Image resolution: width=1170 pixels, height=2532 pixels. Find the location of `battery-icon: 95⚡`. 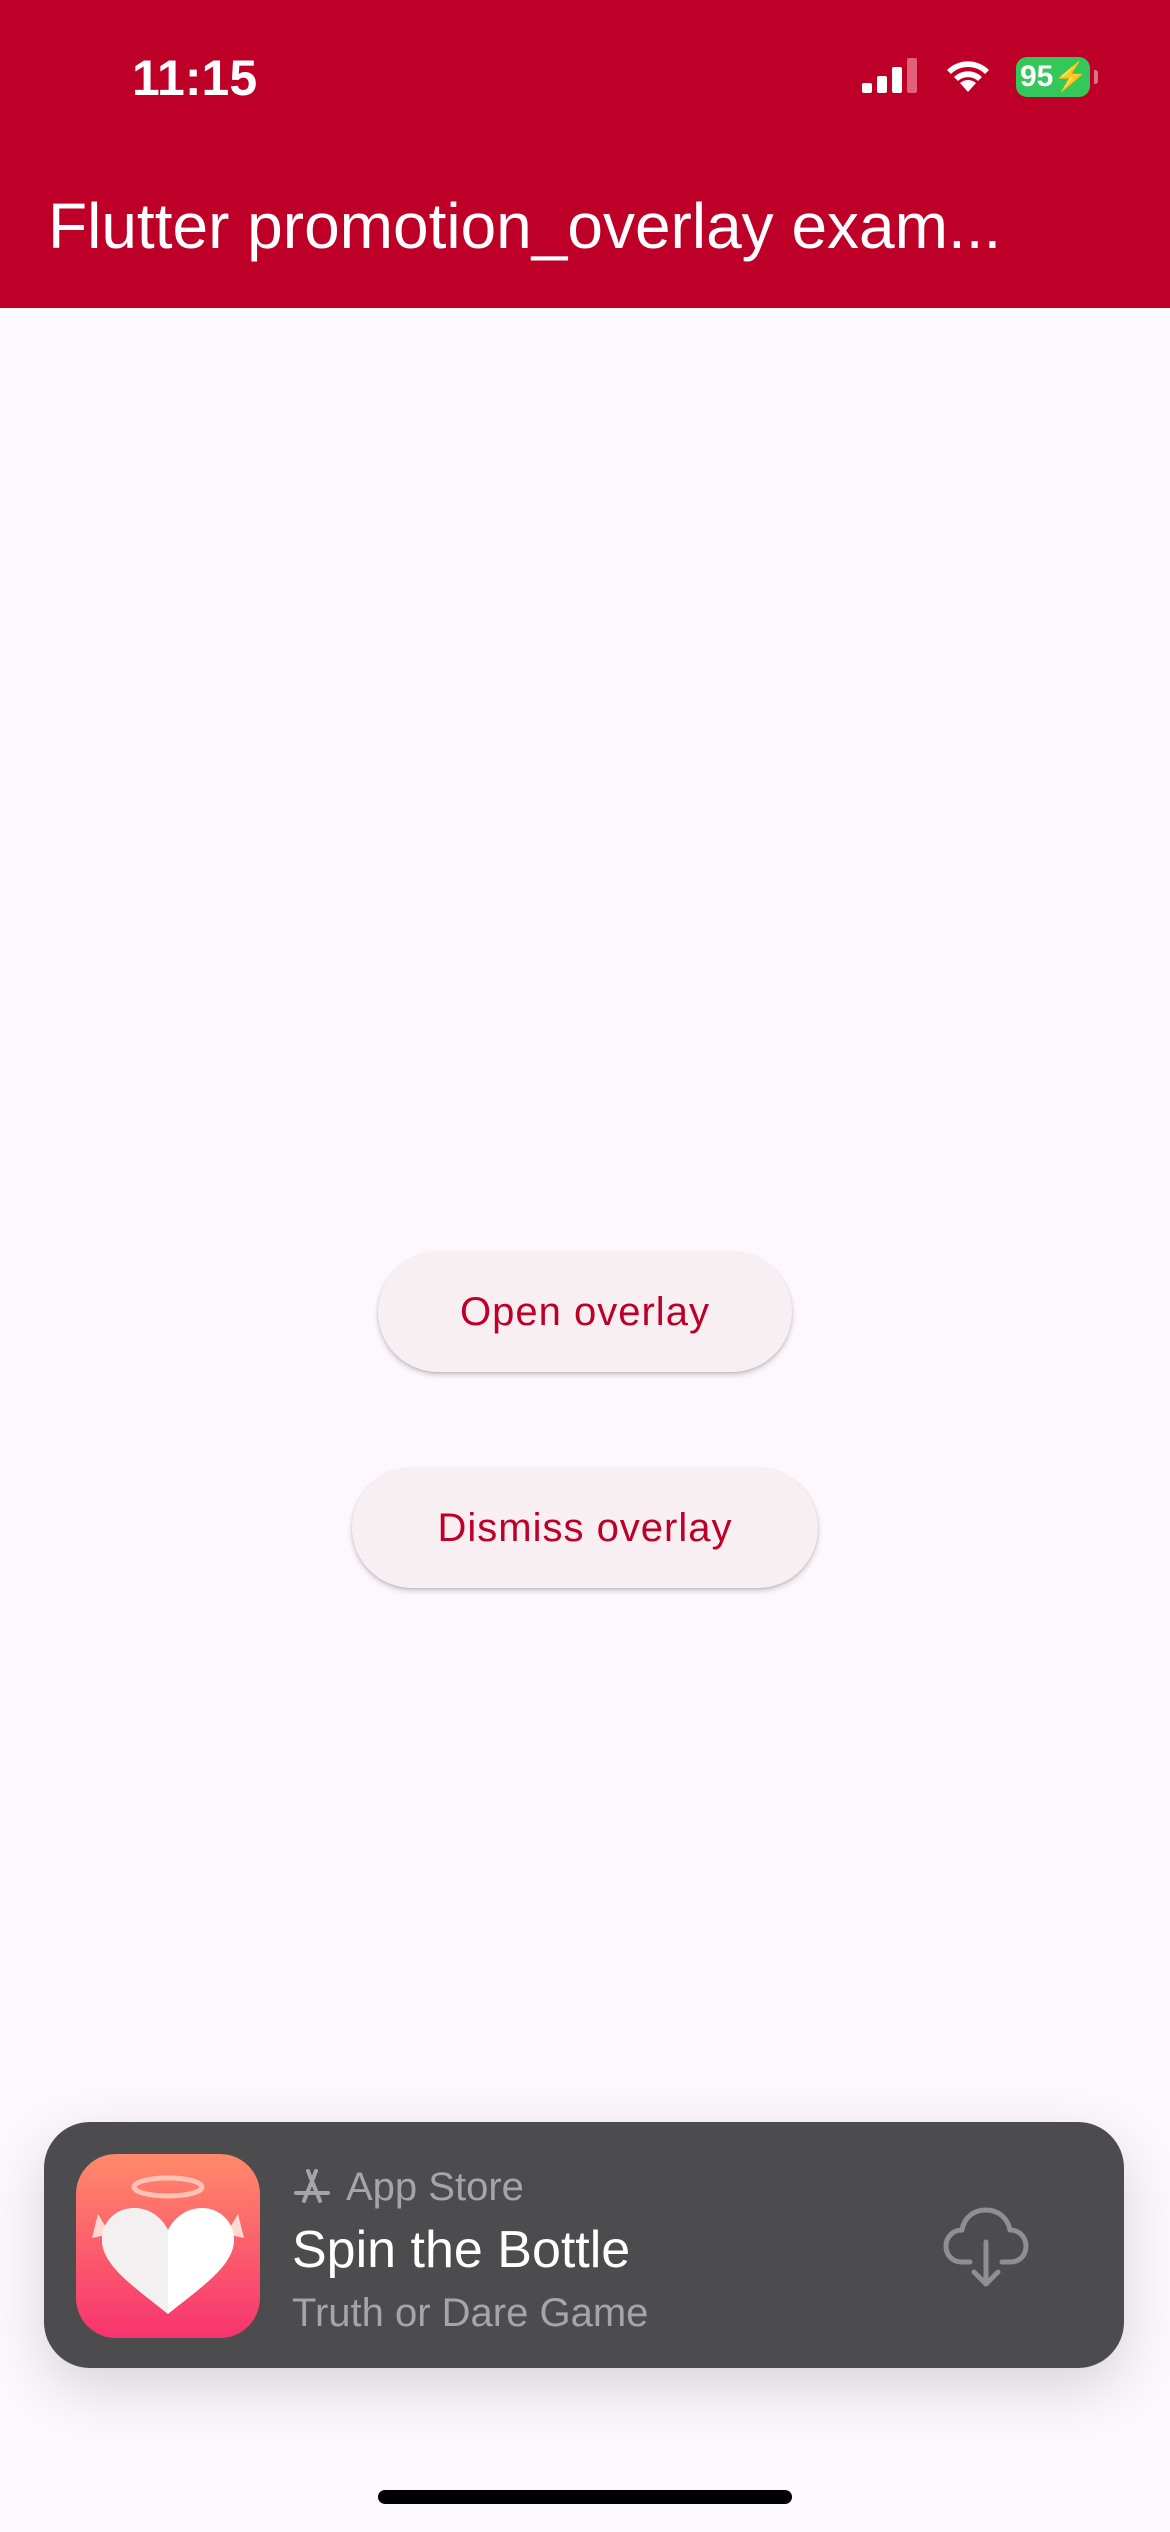

battery-icon: 95⚡ is located at coordinates (1057, 77).